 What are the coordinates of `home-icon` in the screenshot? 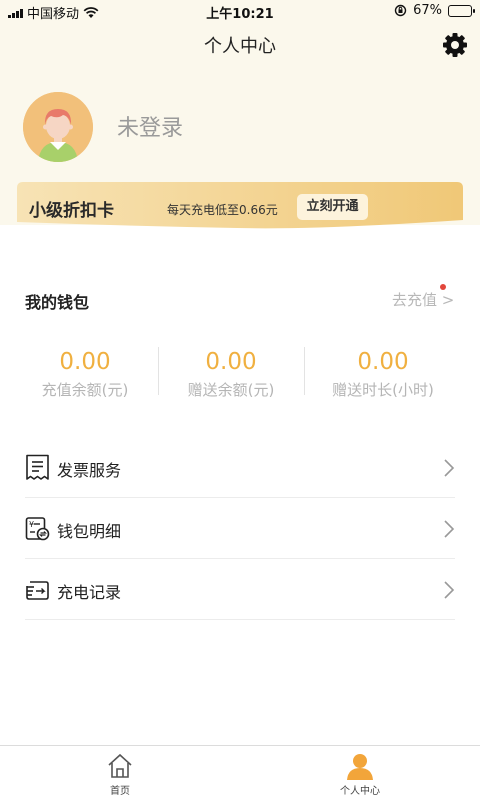 It's located at (120, 765).